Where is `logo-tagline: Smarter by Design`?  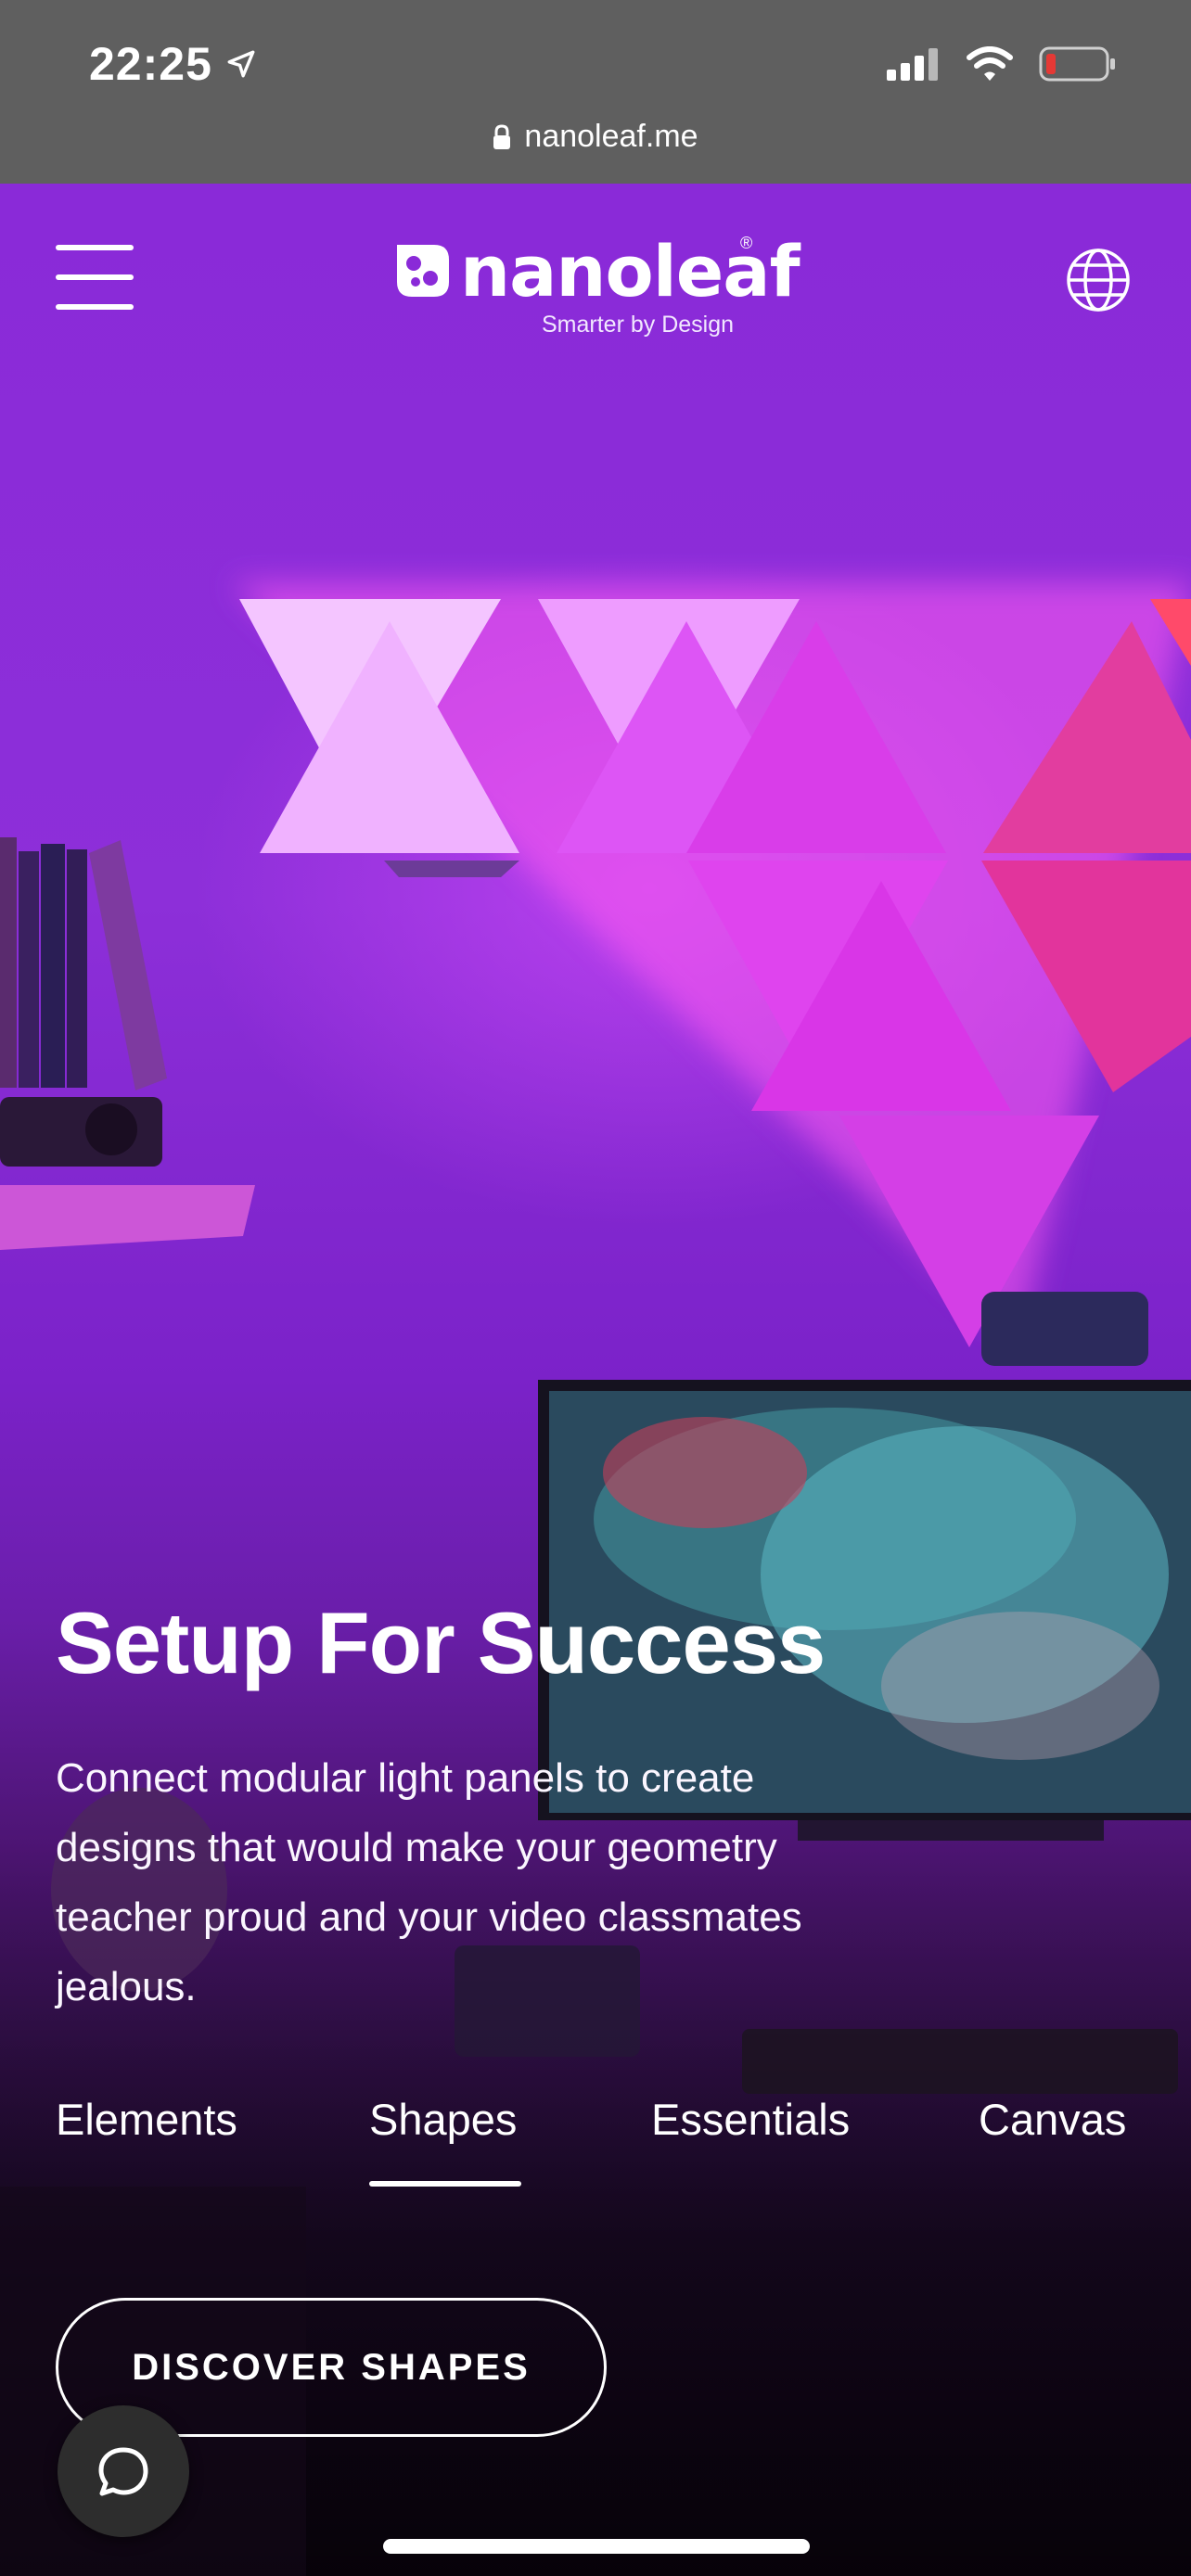 logo-tagline: Smarter by Design is located at coordinates (638, 325).